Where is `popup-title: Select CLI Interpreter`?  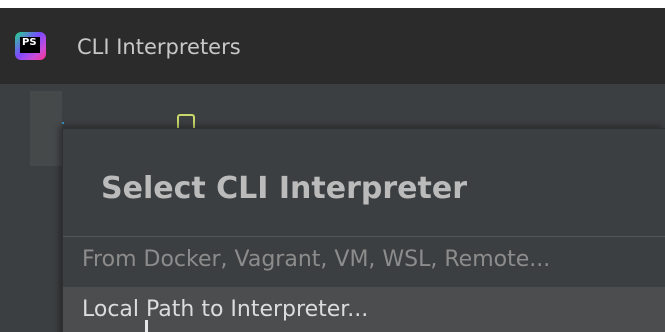
popup-title: Select CLI Interpreter is located at coordinates (284, 188).